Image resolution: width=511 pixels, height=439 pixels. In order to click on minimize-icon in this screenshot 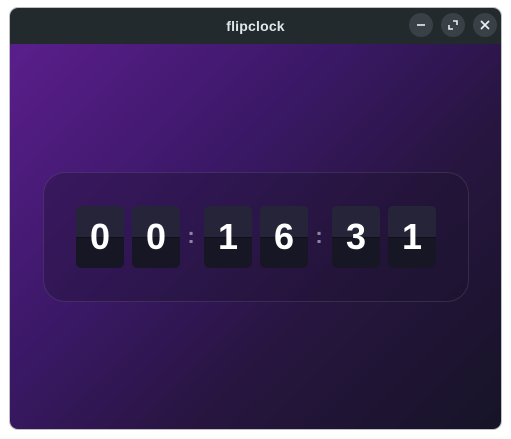, I will do `click(421, 25)`.